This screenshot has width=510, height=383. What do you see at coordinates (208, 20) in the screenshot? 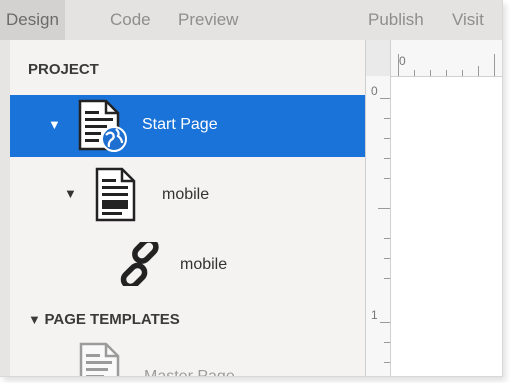
I see `tab-preview: Preview` at bounding box center [208, 20].